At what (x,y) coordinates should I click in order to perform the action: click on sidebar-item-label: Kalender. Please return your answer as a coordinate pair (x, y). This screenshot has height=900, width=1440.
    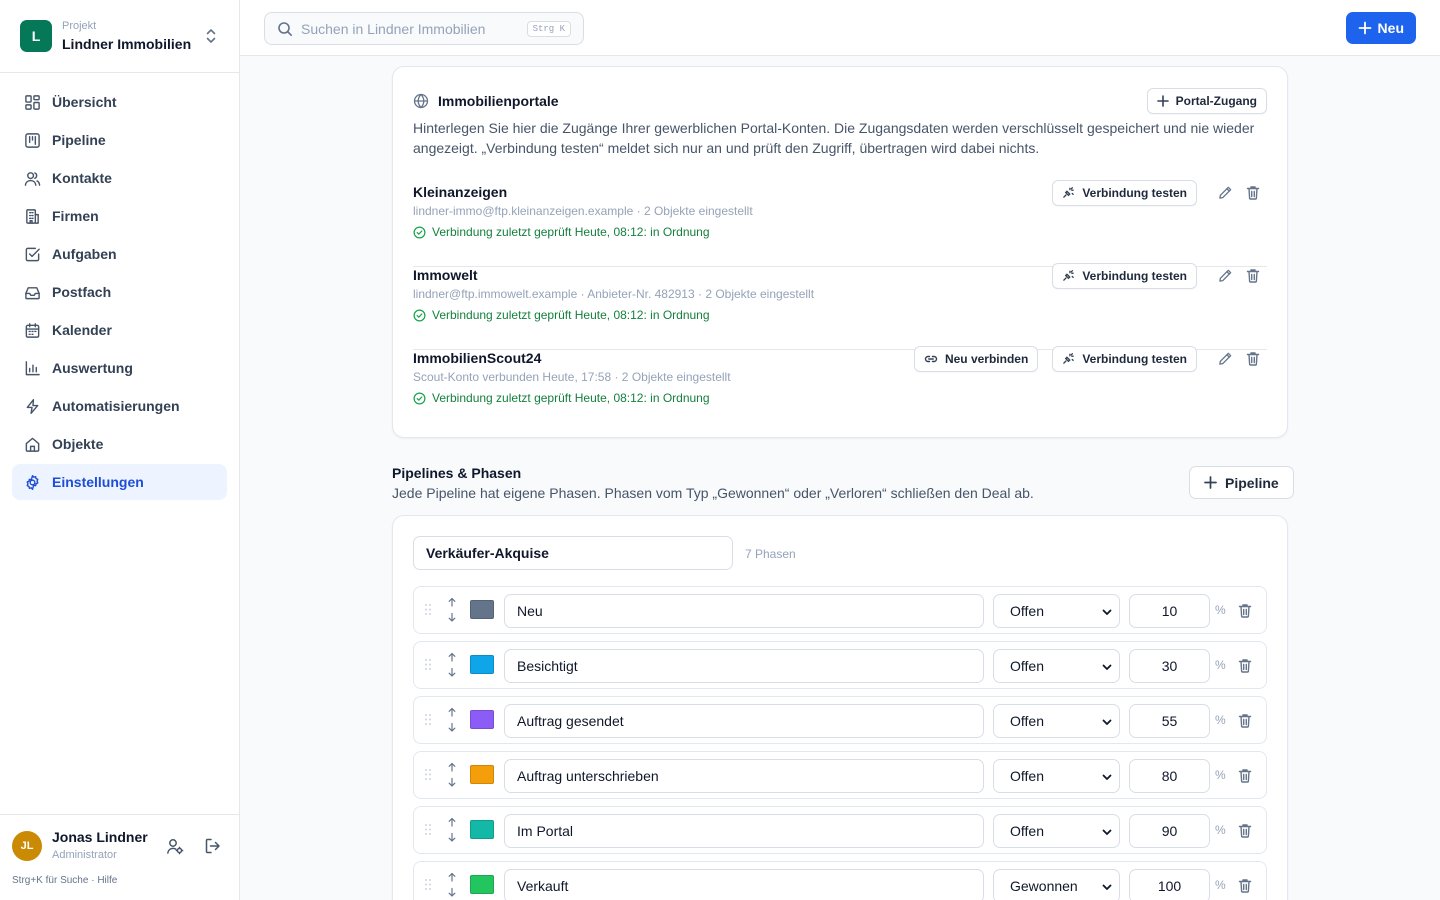
    Looking at the image, I should click on (82, 330).